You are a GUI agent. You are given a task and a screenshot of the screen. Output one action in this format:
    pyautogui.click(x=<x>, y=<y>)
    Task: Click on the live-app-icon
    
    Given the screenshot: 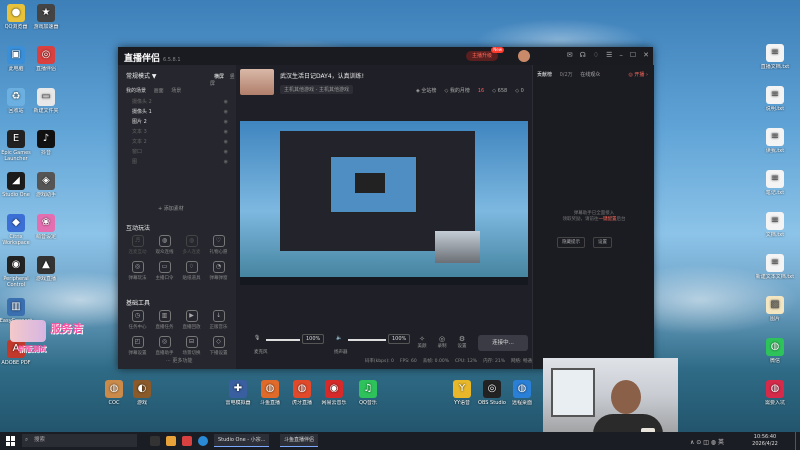 What is the action you would take?
    pyautogui.click(x=187, y=441)
    